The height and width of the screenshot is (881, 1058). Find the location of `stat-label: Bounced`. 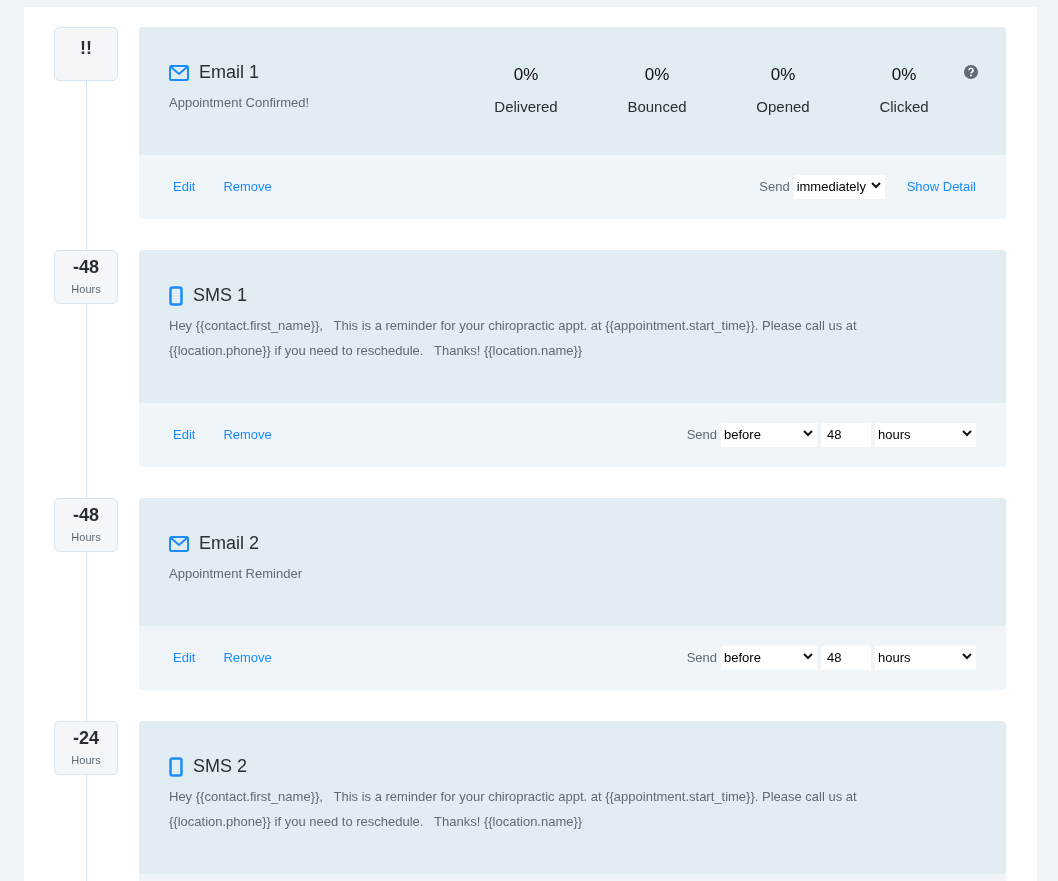

stat-label: Bounced is located at coordinates (657, 106).